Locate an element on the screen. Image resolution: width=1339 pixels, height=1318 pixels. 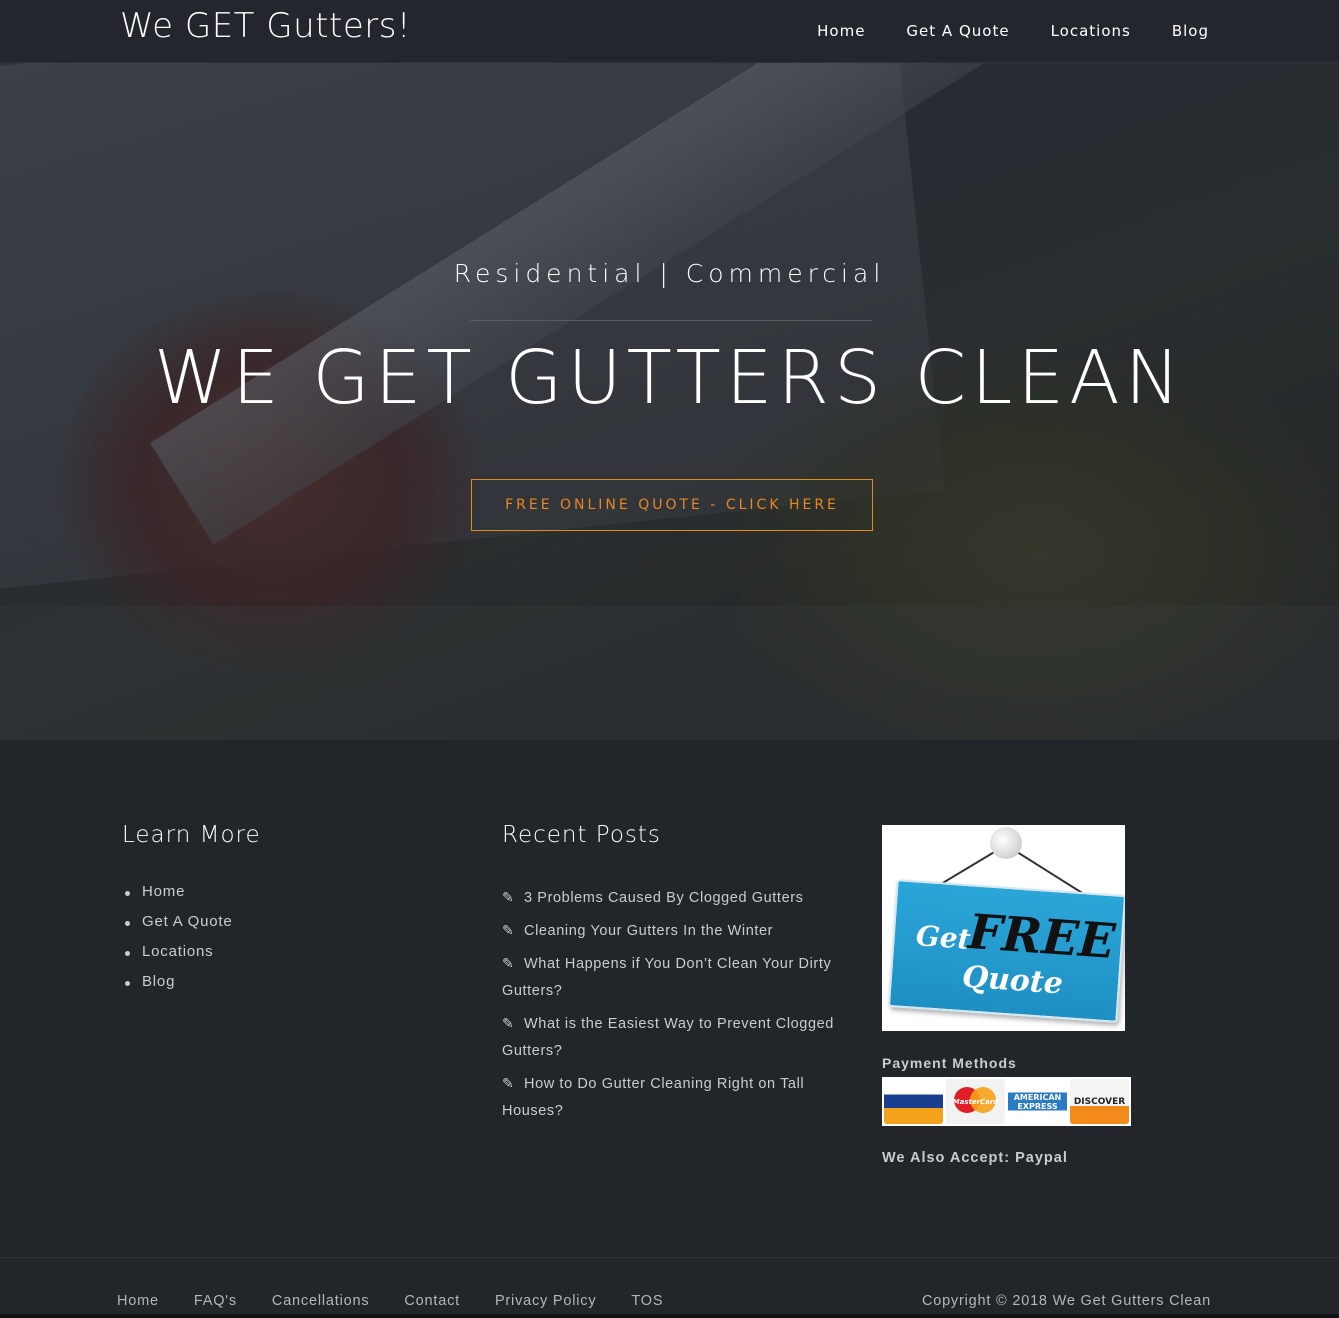
footer-link-contact: Contact is located at coordinates (432, 1301).